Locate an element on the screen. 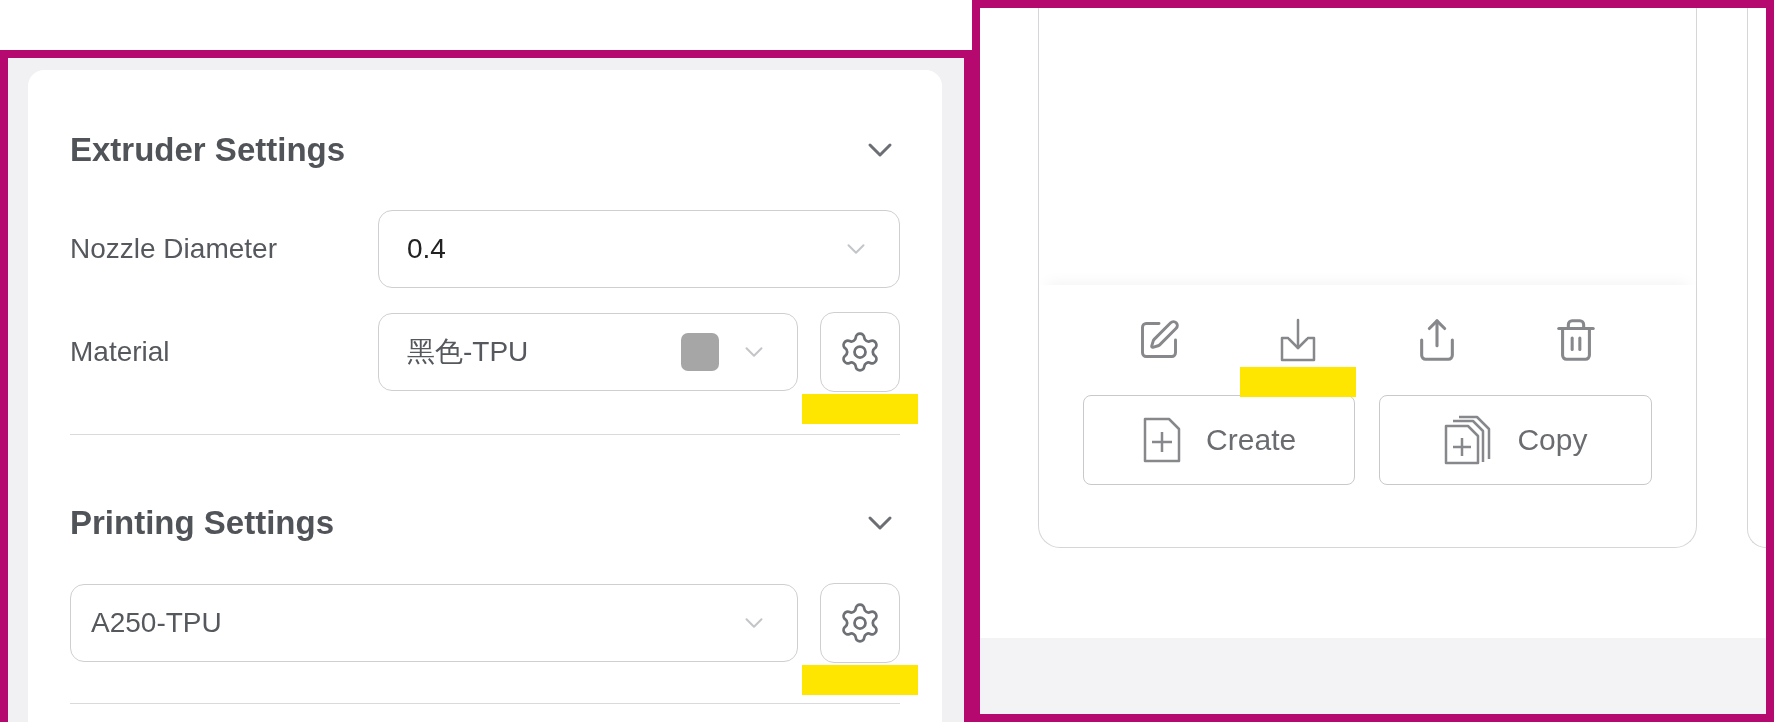 This screenshot has width=1774, height=722. field-label: Material is located at coordinates (120, 352).